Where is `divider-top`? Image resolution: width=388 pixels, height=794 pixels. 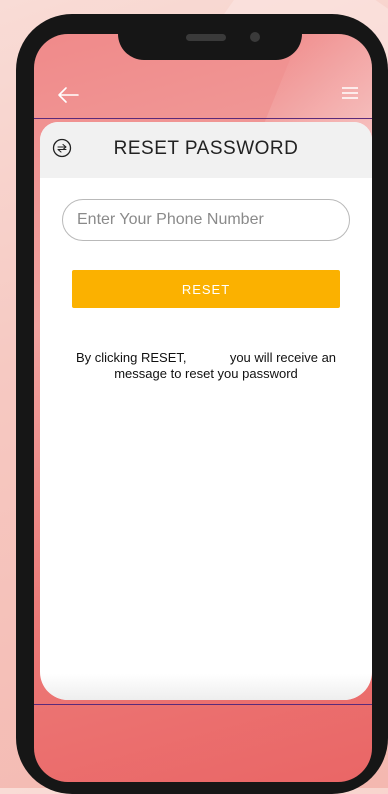 divider-top is located at coordinates (203, 118).